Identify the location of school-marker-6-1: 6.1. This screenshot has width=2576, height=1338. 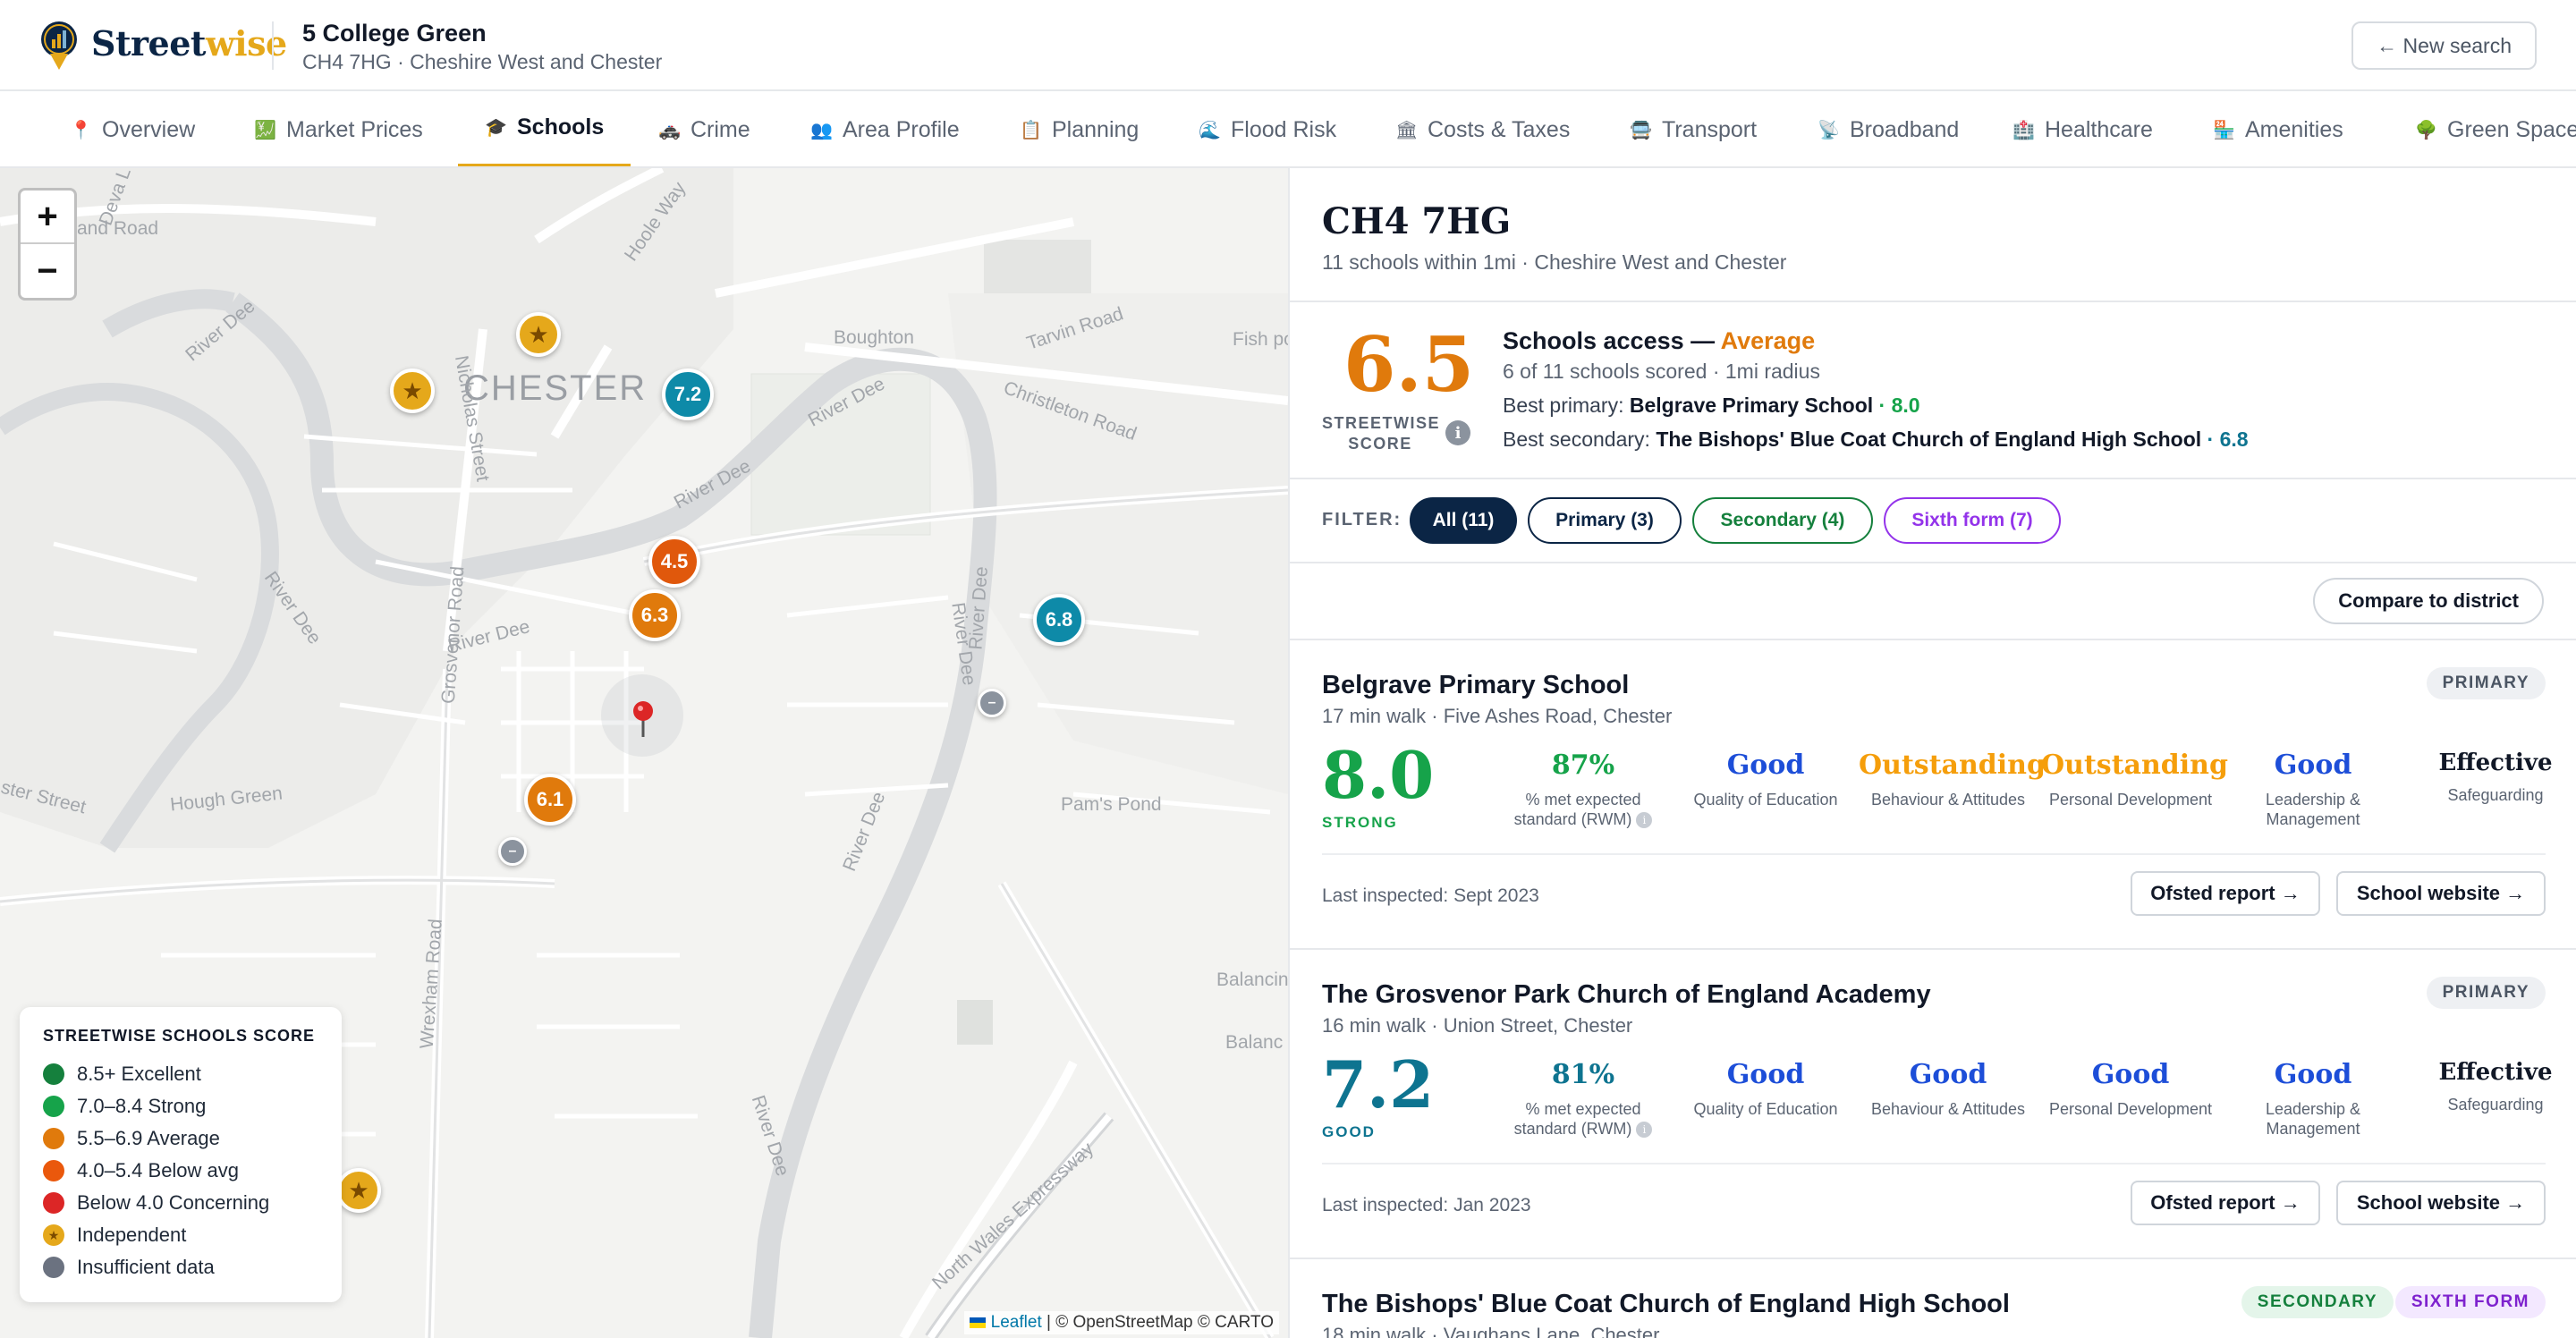
(550, 800).